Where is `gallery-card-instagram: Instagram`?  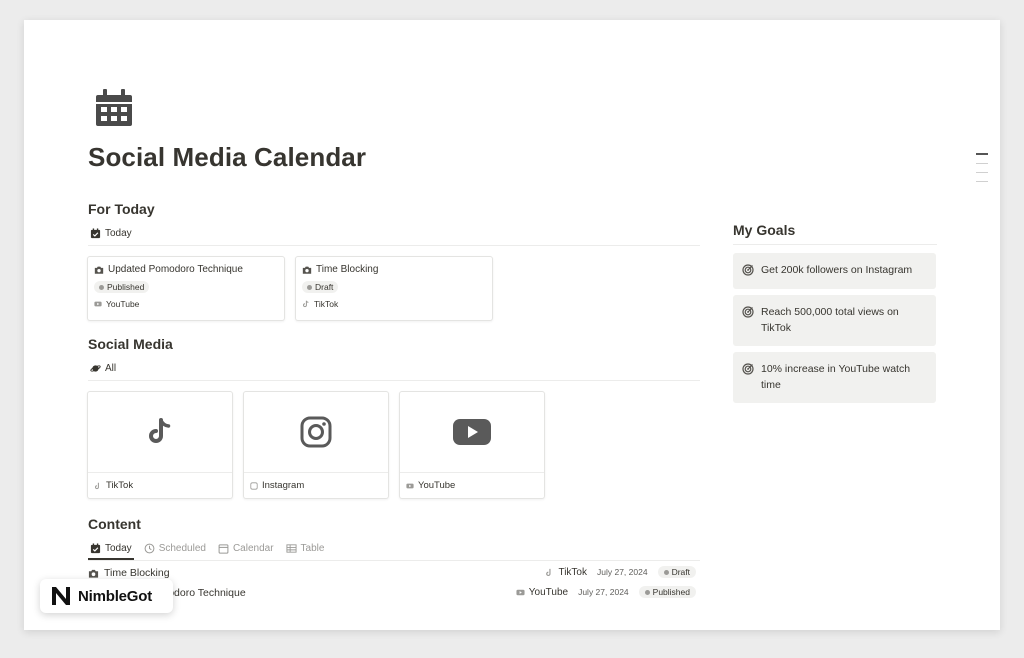
gallery-card-instagram: Instagram is located at coordinates (316, 445).